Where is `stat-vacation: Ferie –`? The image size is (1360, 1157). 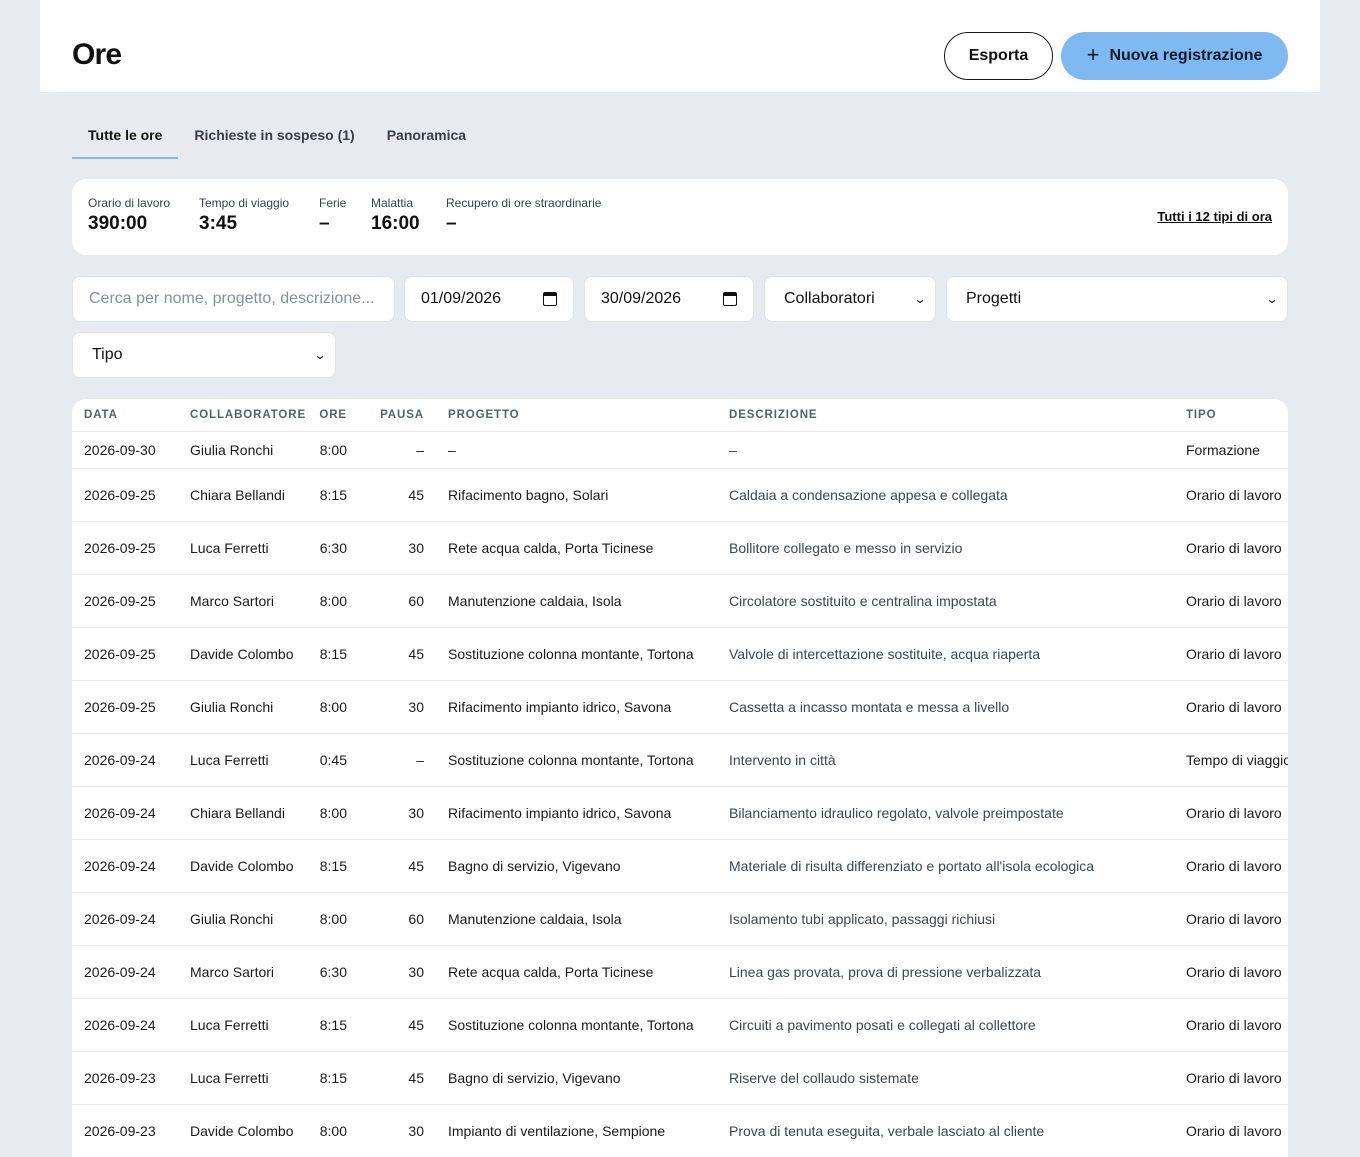 stat-vacation: Ferie – is located at coordinates (332, 215).